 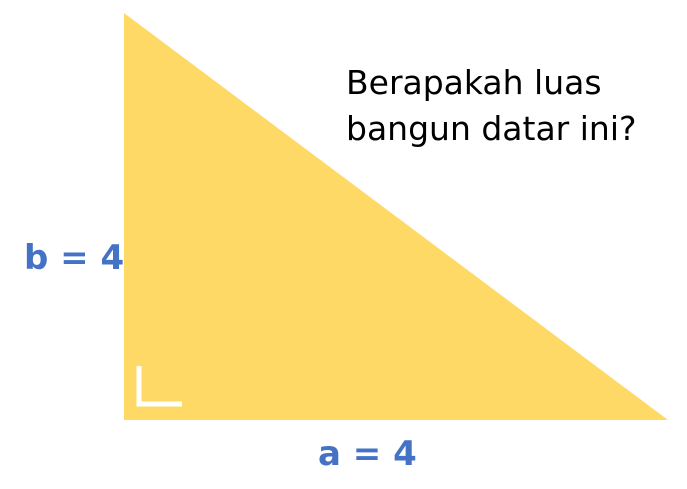 What do you see at coordinates (367, 454) in the screenshot?
I see `side-label-a: a = 4` at bounding box center [367, 454].